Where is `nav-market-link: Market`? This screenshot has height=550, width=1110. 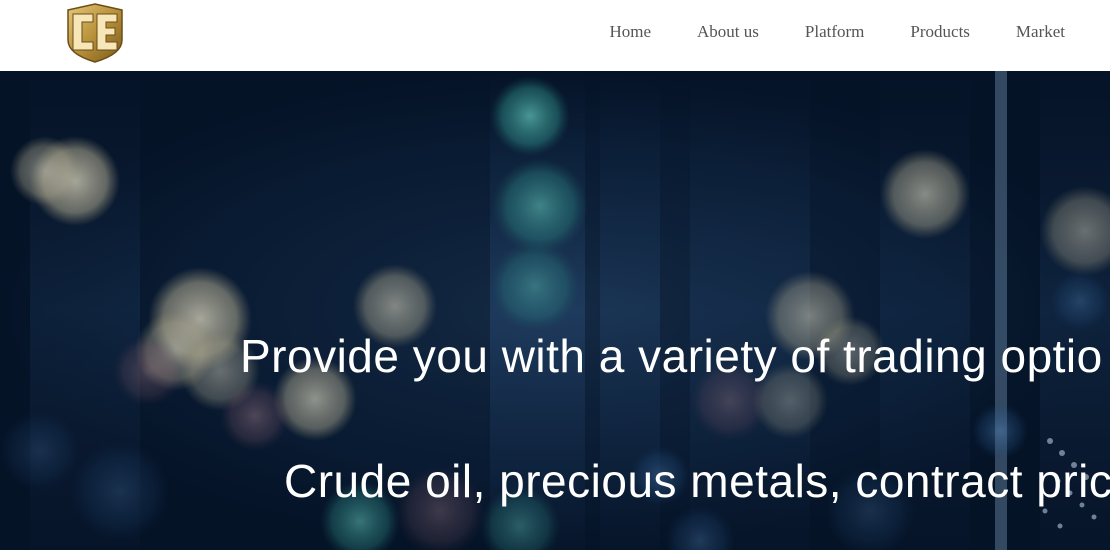 nav-market-link: Market is located at coordinates (1040, 32).